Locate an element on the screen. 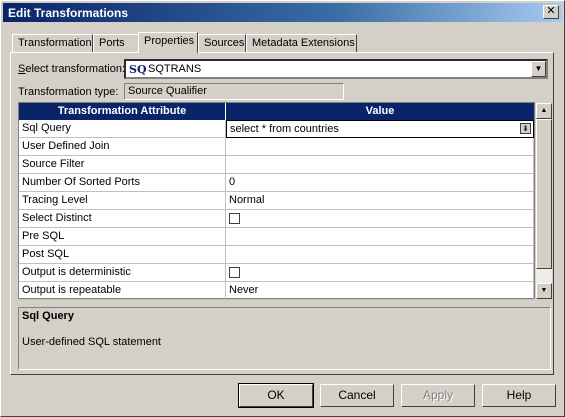 This screenshot has height=417, width=565. table-row: Output is repeatable Never is located at coordinates (277, 291).